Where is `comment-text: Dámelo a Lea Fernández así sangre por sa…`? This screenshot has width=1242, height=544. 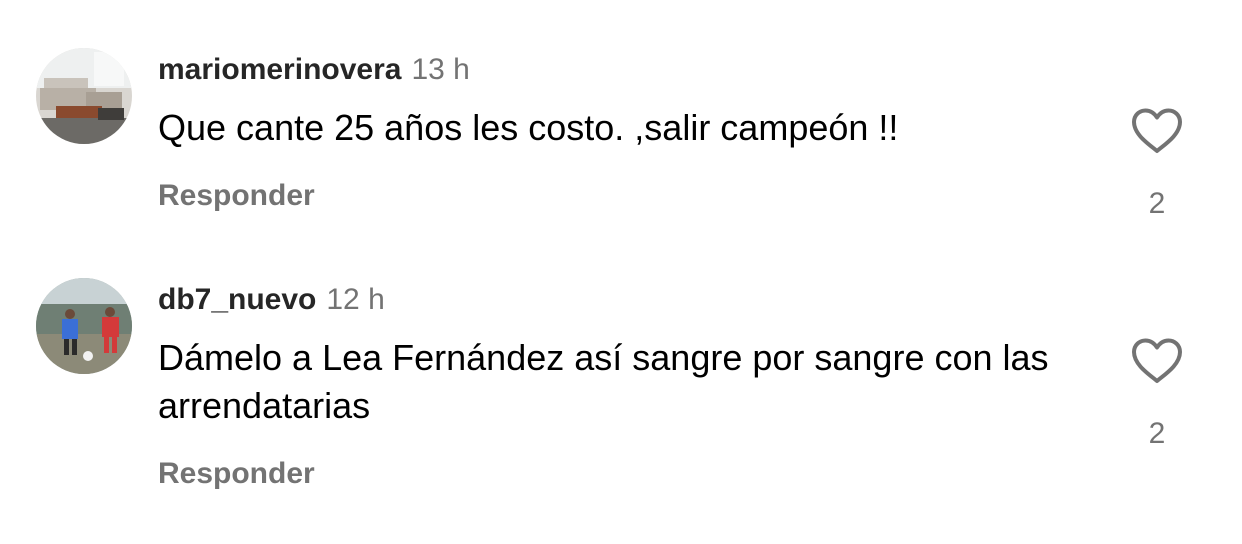
comment-text: Dámelo a Lea Fernández así sangre por sa… is located at coordinates (603, 381).